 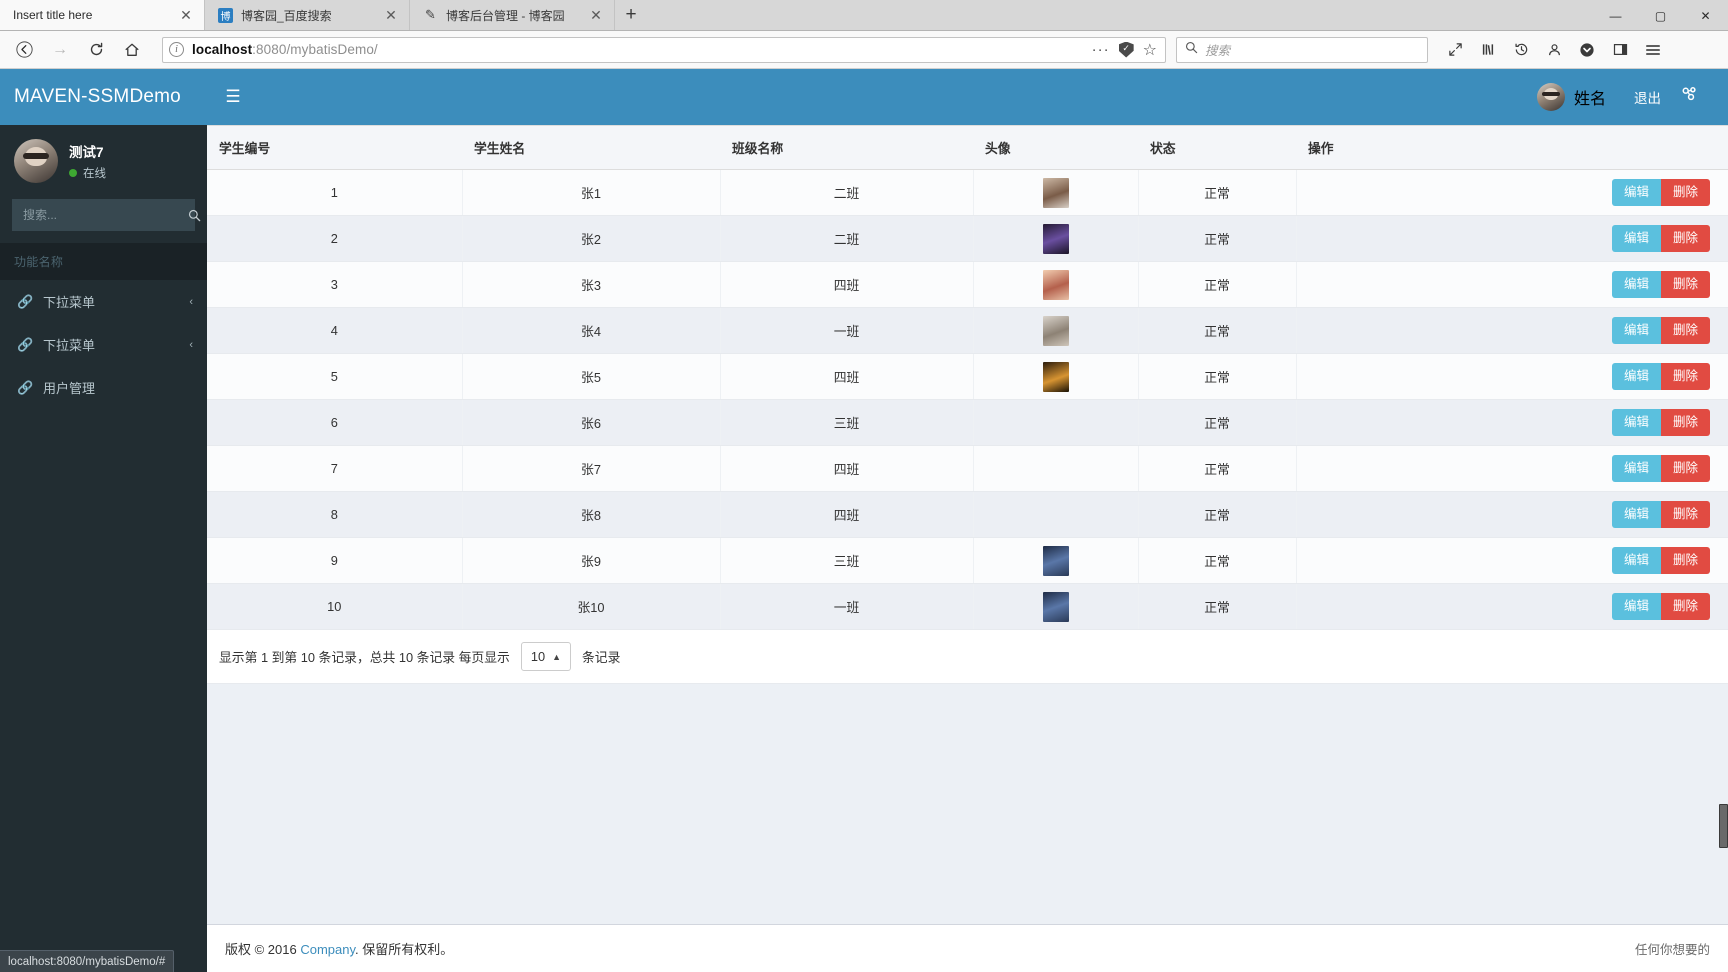 What do you see at coordinates (364, 657) in the screenshot?
I see `pagination-info: 显示第 1 到第 10 条记录，总共 10 条记录 每页显示` at bounding box center [364, 657].